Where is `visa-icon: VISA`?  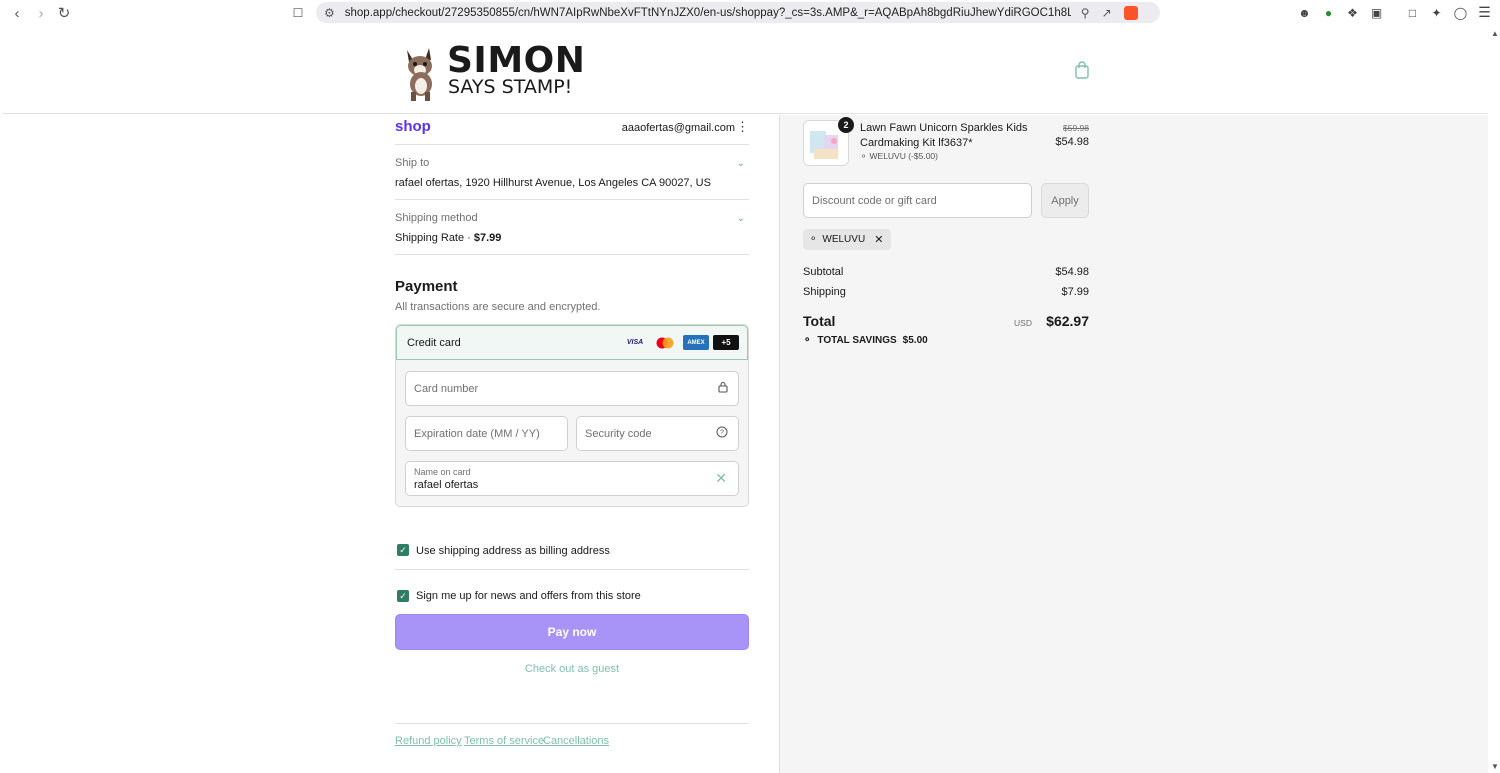
visa-icon: VISA is located at coordinates (635, 342).